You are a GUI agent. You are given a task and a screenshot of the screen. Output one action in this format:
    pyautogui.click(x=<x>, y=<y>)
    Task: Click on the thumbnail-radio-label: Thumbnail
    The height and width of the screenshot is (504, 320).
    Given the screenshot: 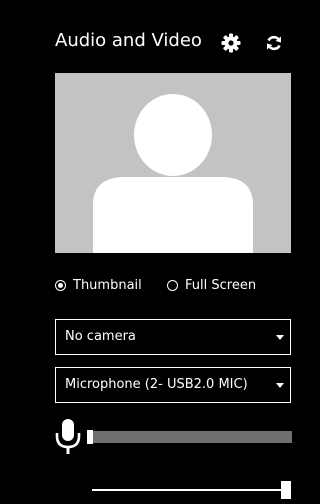 What is the action you would take?
    pyautogui.click(x=107, y=285)
    